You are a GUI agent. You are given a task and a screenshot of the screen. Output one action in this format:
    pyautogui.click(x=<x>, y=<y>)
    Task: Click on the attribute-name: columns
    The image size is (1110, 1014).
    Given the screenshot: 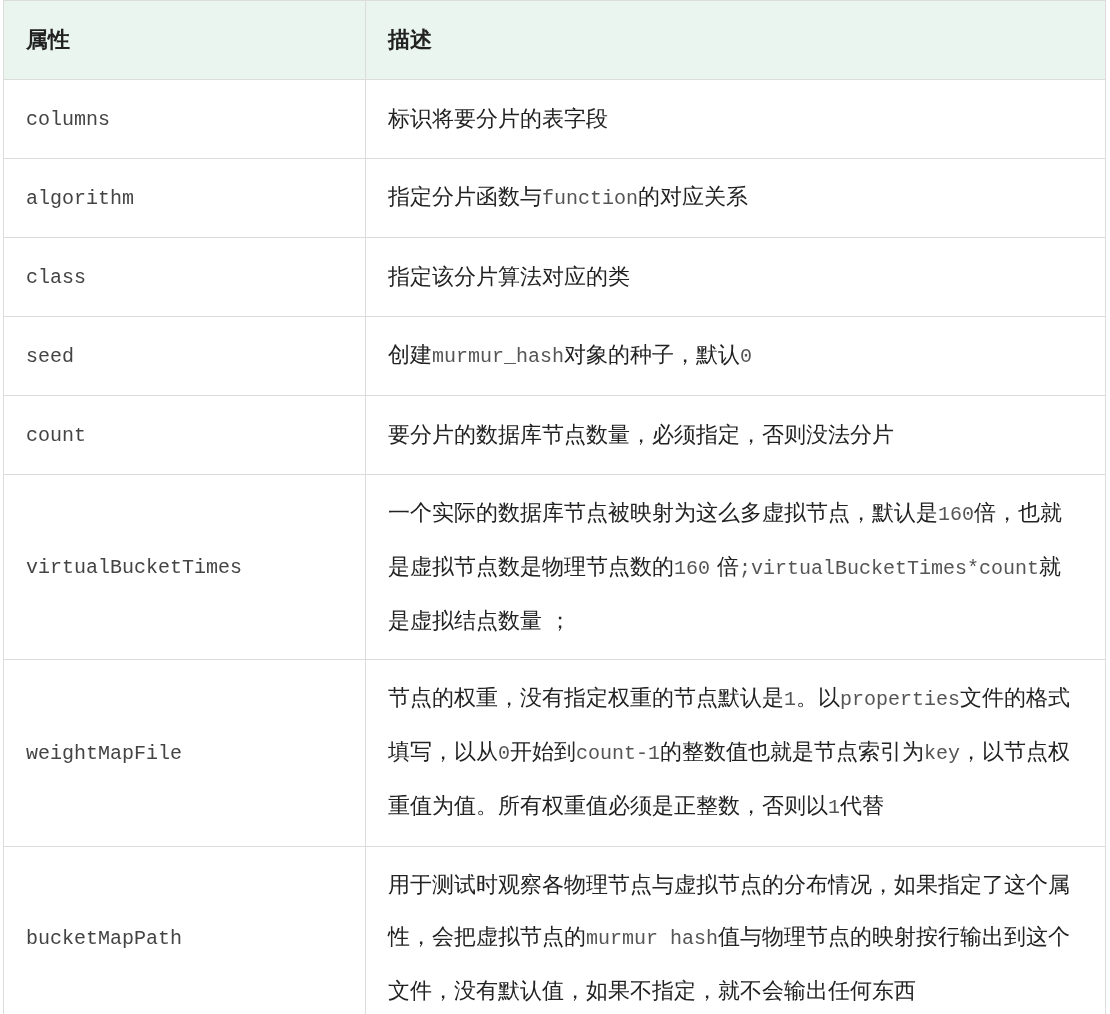 What is the action you would take?
    pyautogui.click(x=68, y=119)
    